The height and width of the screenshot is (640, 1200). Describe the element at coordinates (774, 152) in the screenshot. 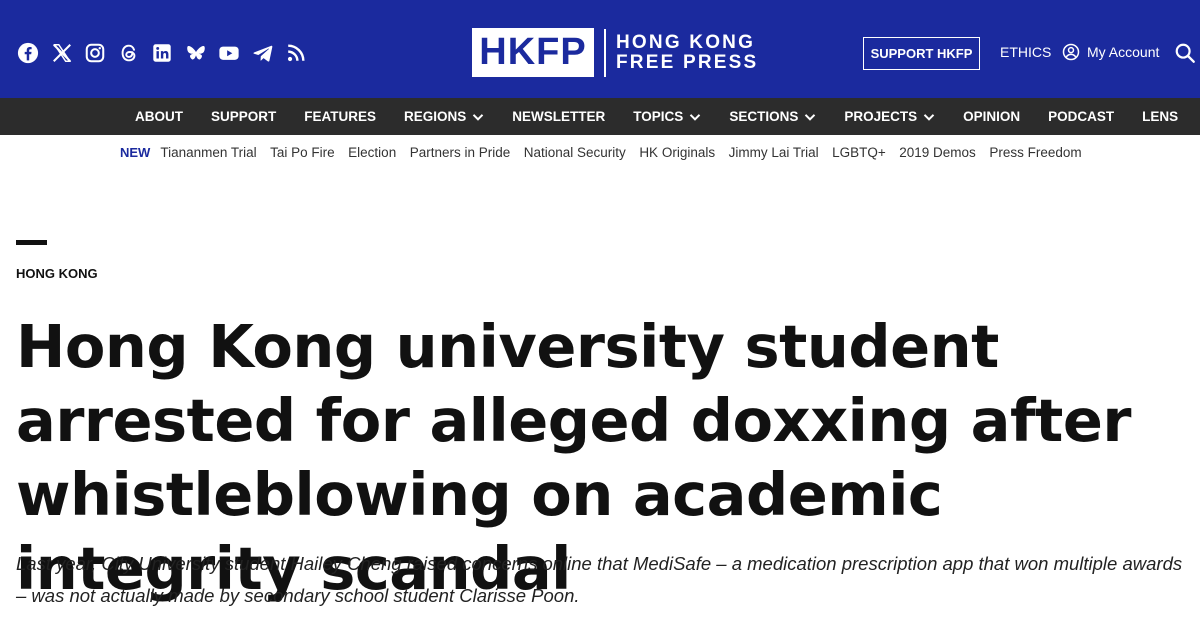

I see `trending-link: Jimmy Lai Trial` at that location.